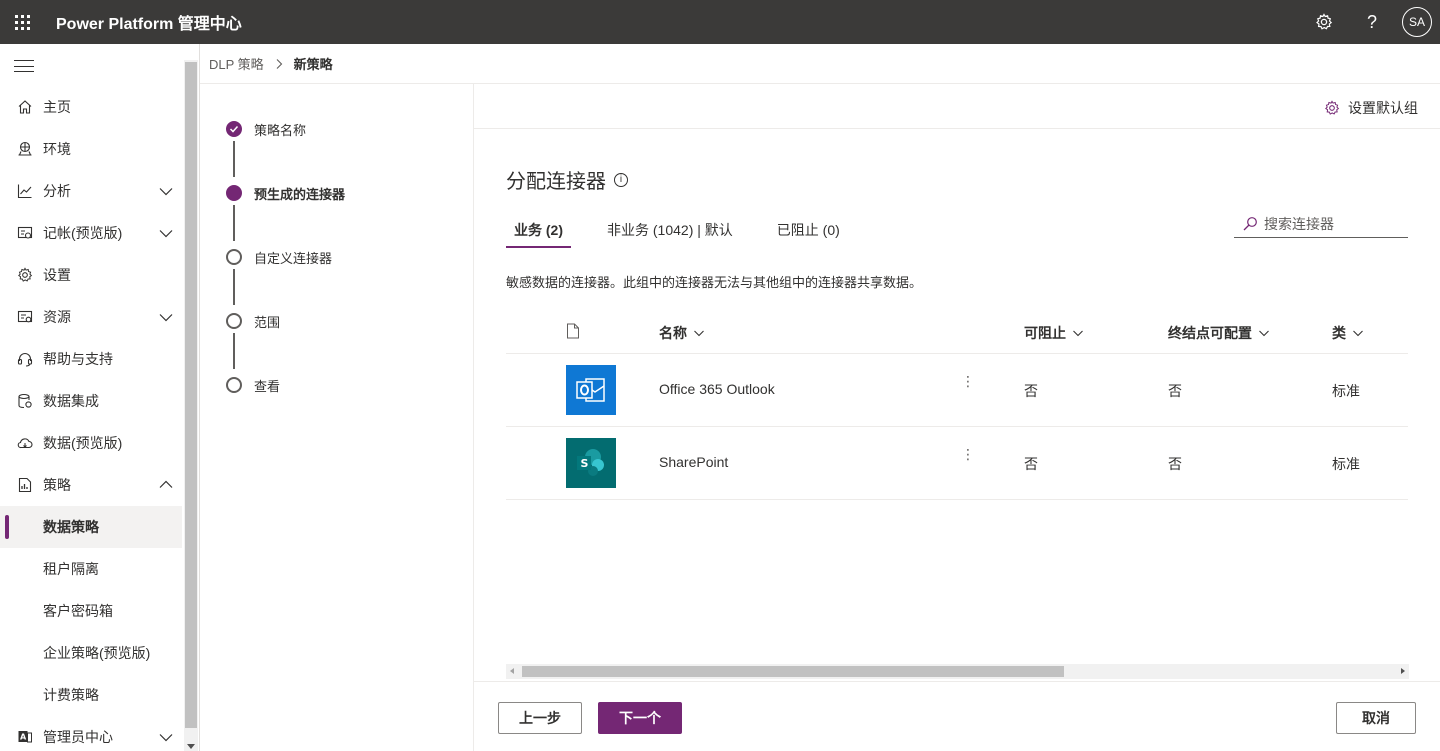  What do you see at coordinates (234, 129) in the screenshot?
I see `checkmark-icon` at bounding box center [234, 129].